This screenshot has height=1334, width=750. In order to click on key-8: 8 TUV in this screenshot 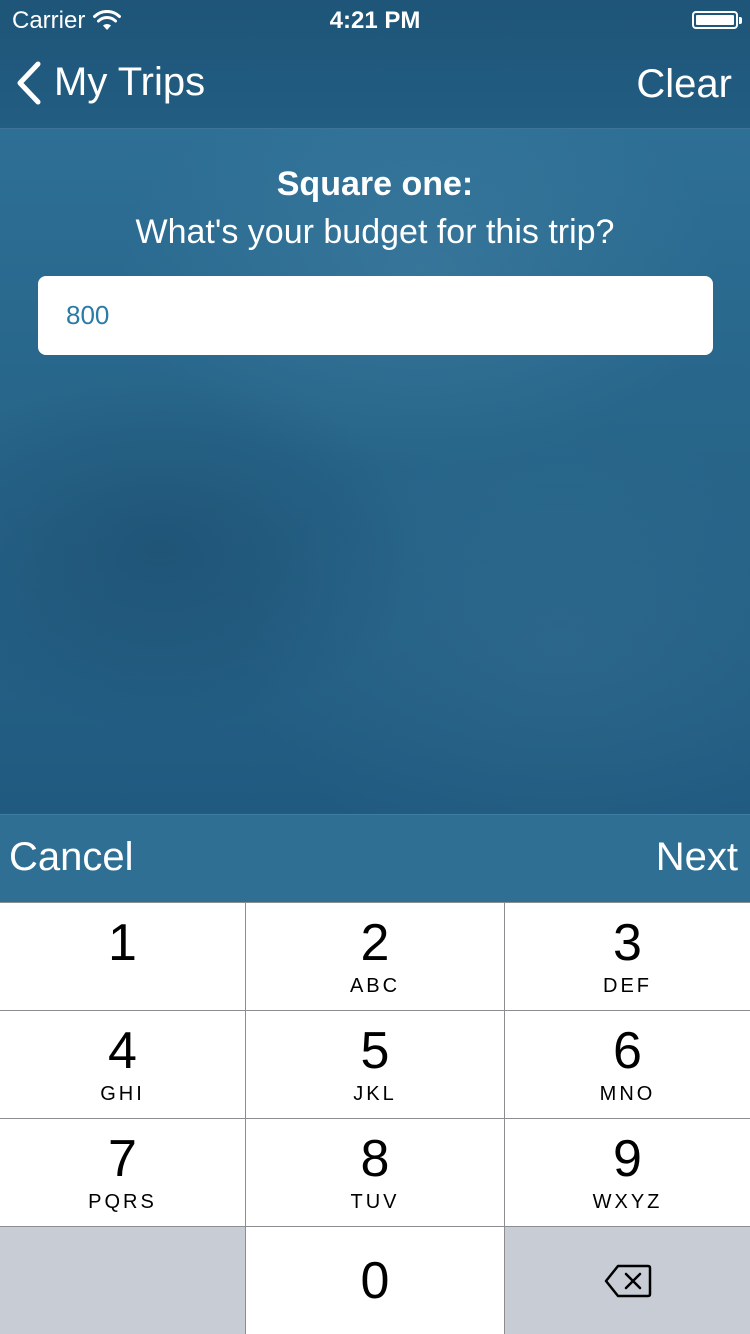, I will do `click(375, 1172)`.